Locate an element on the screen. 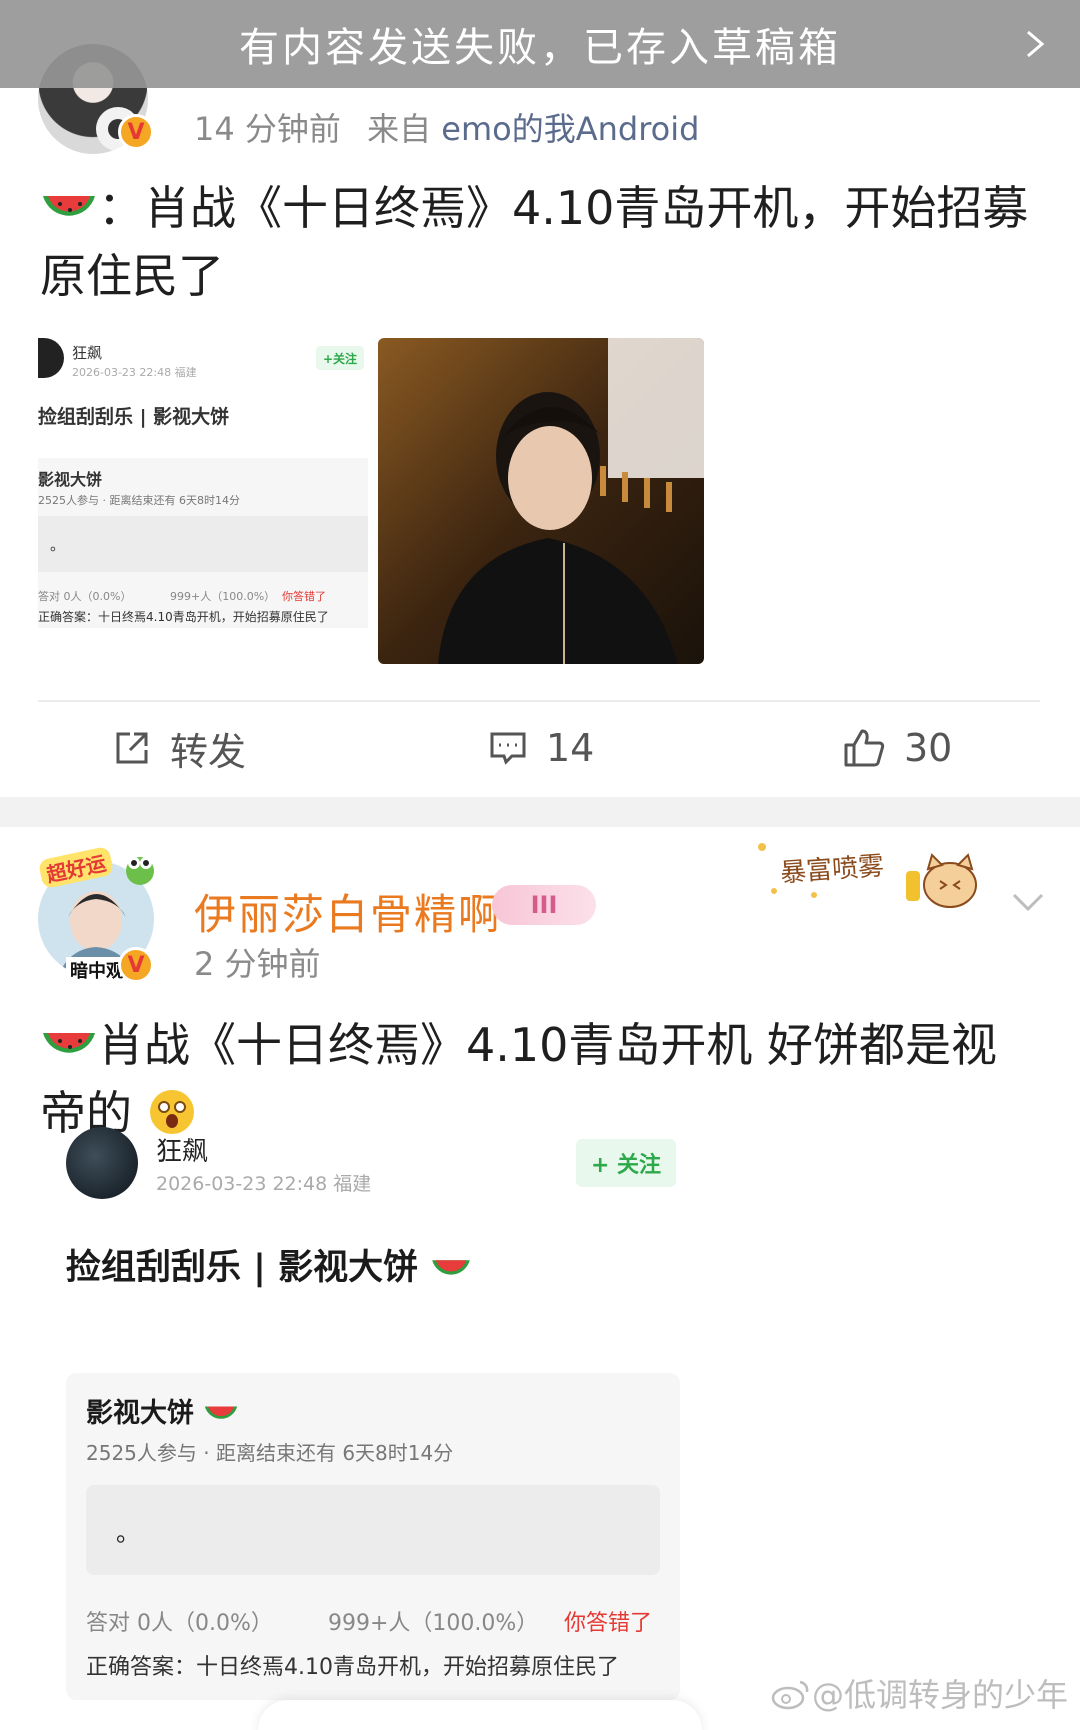  mini-poll-option: 。 is located at coordinates (203, 544).